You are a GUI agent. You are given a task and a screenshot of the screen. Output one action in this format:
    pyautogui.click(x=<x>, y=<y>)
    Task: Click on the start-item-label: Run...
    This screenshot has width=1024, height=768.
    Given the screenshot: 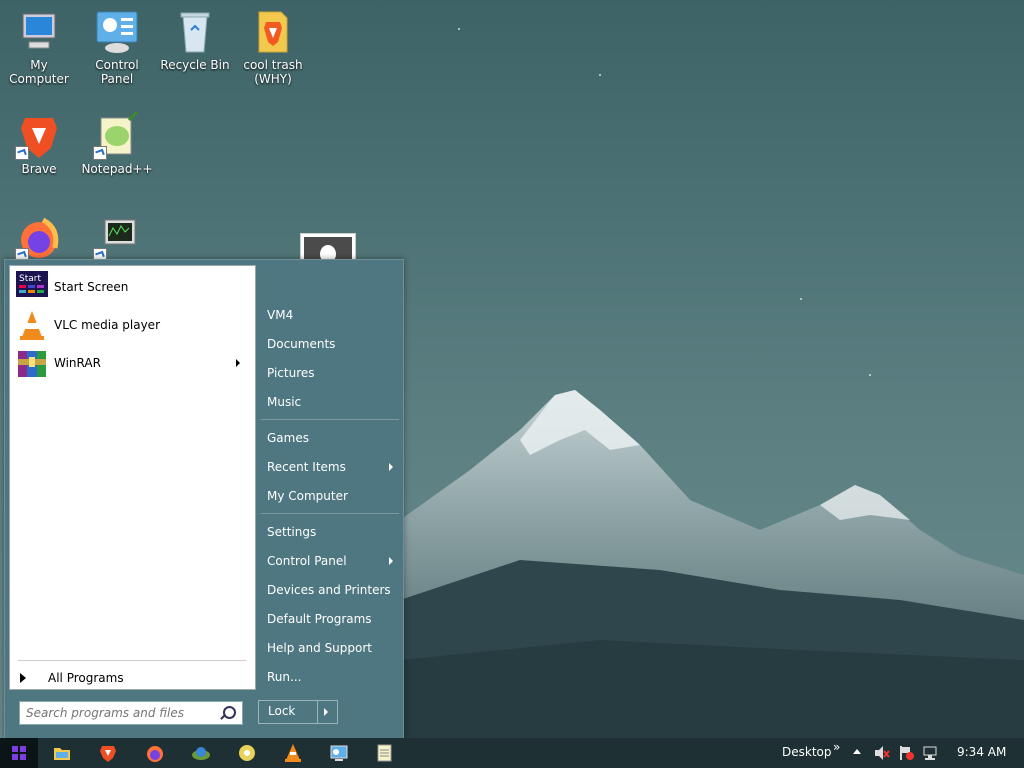 What is the action you would take?
    pyautogui.click(x=284, y=677)
    